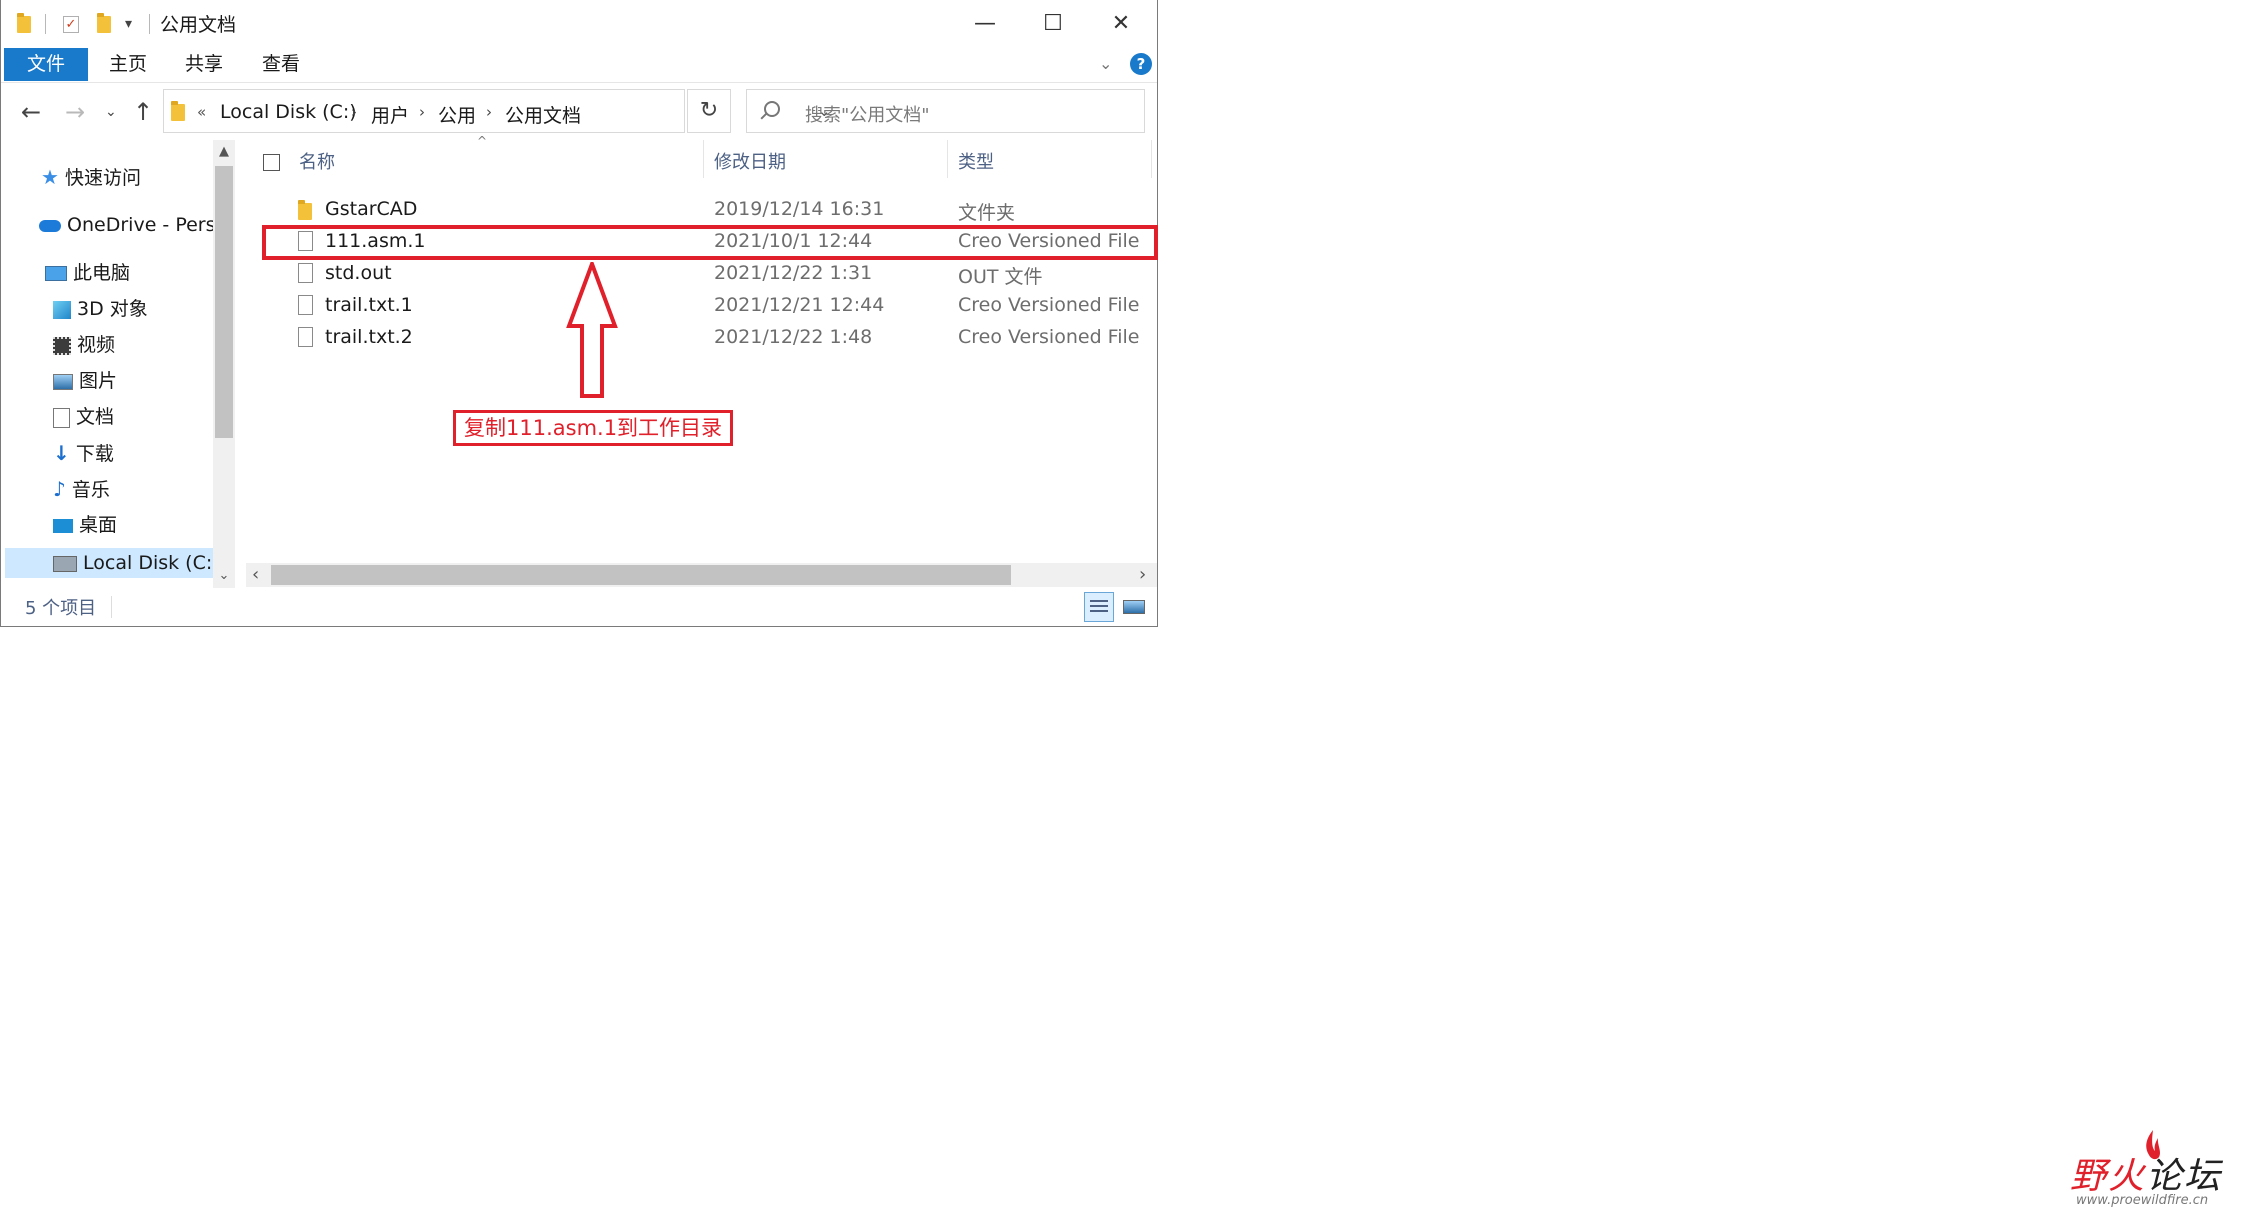  What do you see at coordinates (104, 24) in the screenshot?
I see `new-folder-icon` at bounding box center [104, 24].